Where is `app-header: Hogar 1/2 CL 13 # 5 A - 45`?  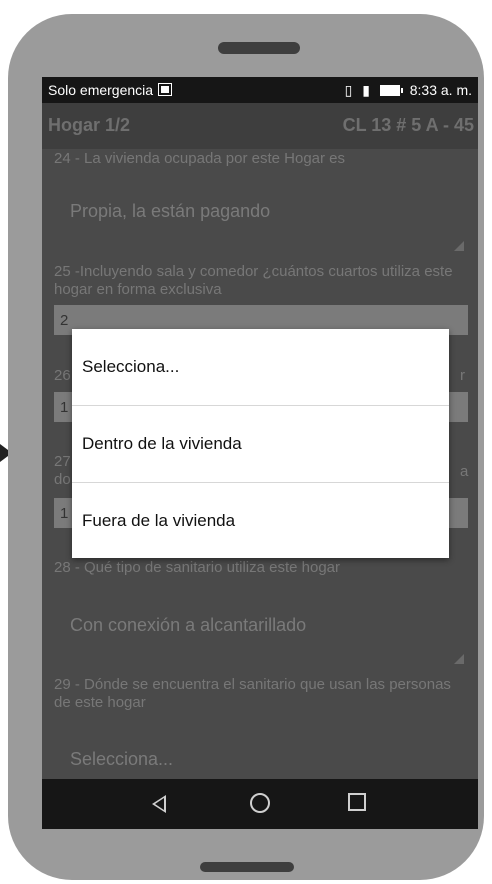
app-header: Hogar 1/2 CL 13 # 5 A - 45 is located at coordinates (260, 126).